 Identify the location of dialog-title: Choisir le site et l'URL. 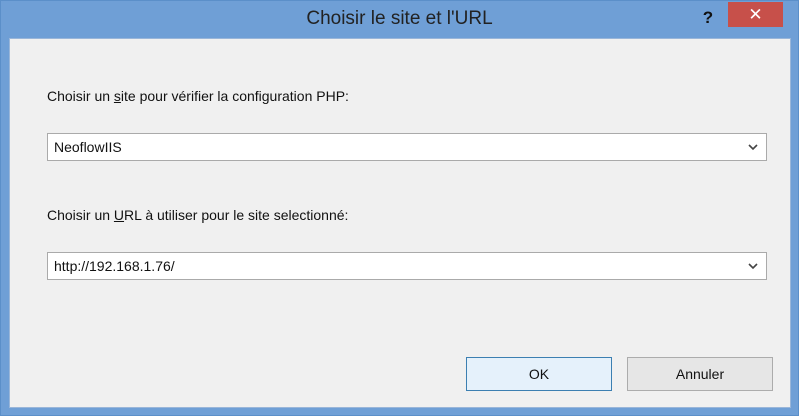
(399, 18).